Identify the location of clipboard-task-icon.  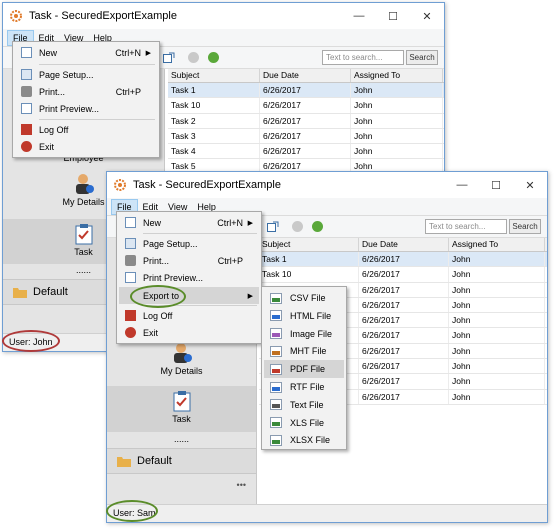
(83, 234).